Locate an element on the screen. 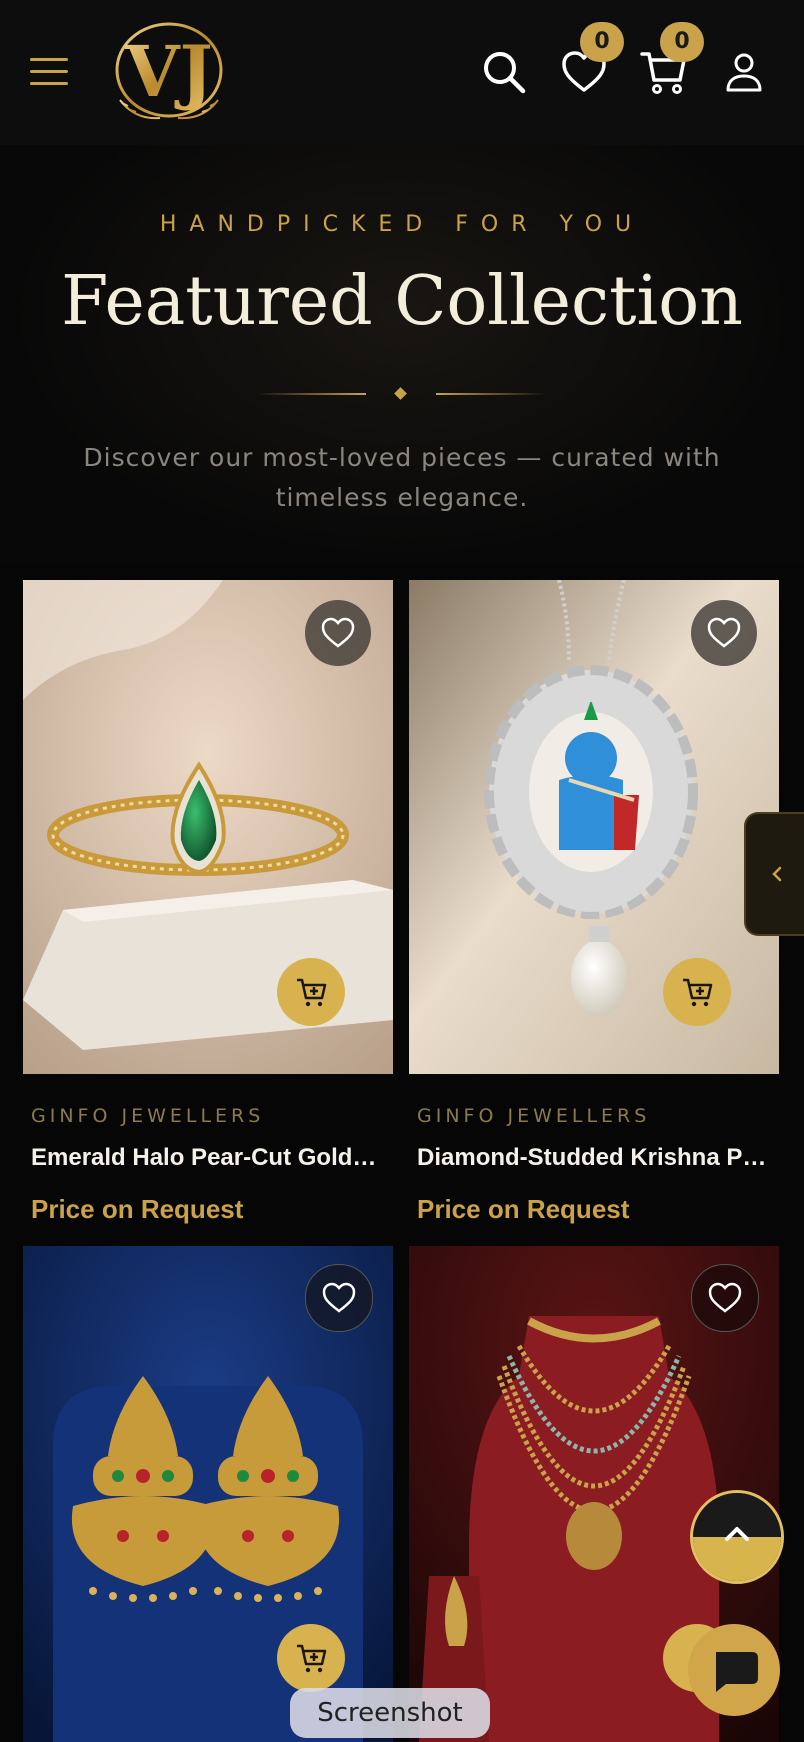 The width and height of the screenshot is (804, 1742). section-title: Featured Collection is located at coordinates (402, 301).